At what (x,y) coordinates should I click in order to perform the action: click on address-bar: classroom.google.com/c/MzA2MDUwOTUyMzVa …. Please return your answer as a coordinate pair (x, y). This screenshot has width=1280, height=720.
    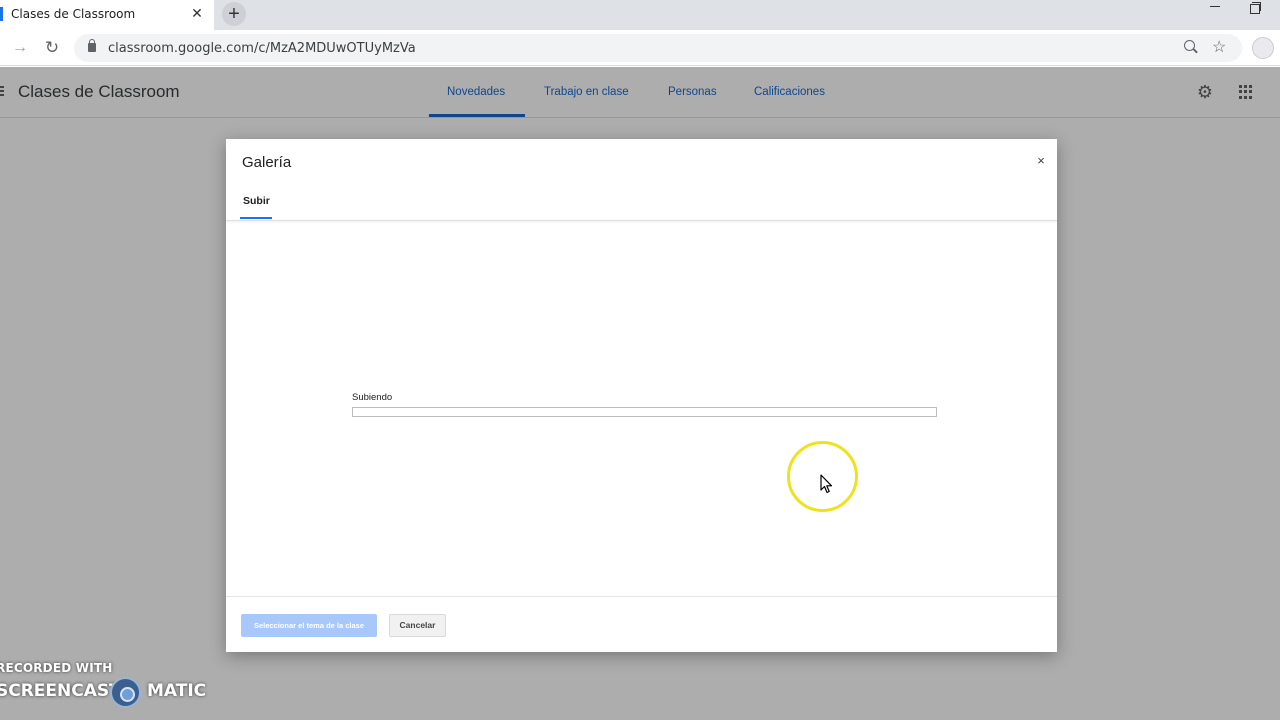
    Looking at the image, I should click on (658, 48).